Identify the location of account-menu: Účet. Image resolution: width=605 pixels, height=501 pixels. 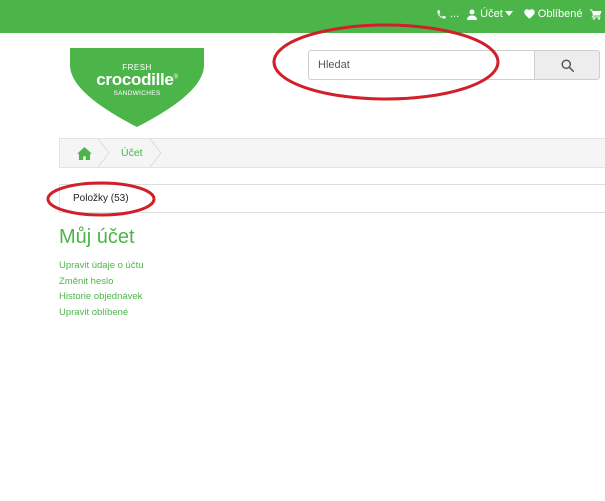
(491, 14).